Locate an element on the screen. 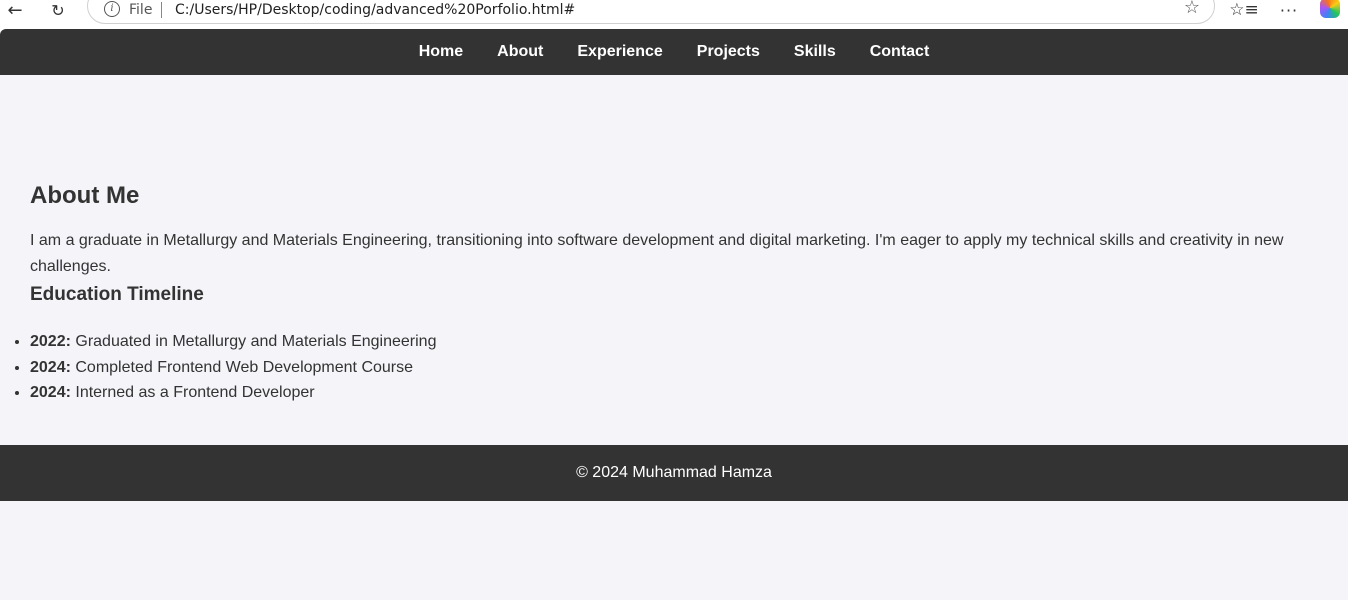 This screenshot has width=1352, height=600. nav-link-projects: Projects is located at coordinates (728, 52).